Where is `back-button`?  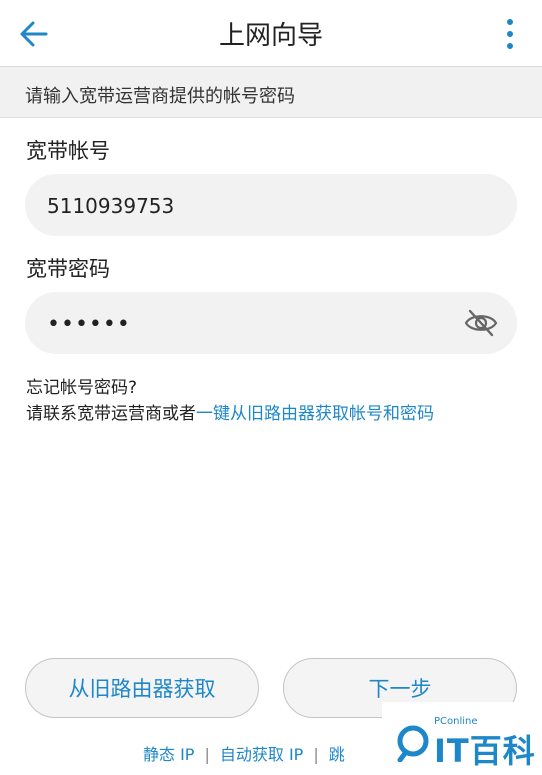 back-button is located at coordinates (34, 34).